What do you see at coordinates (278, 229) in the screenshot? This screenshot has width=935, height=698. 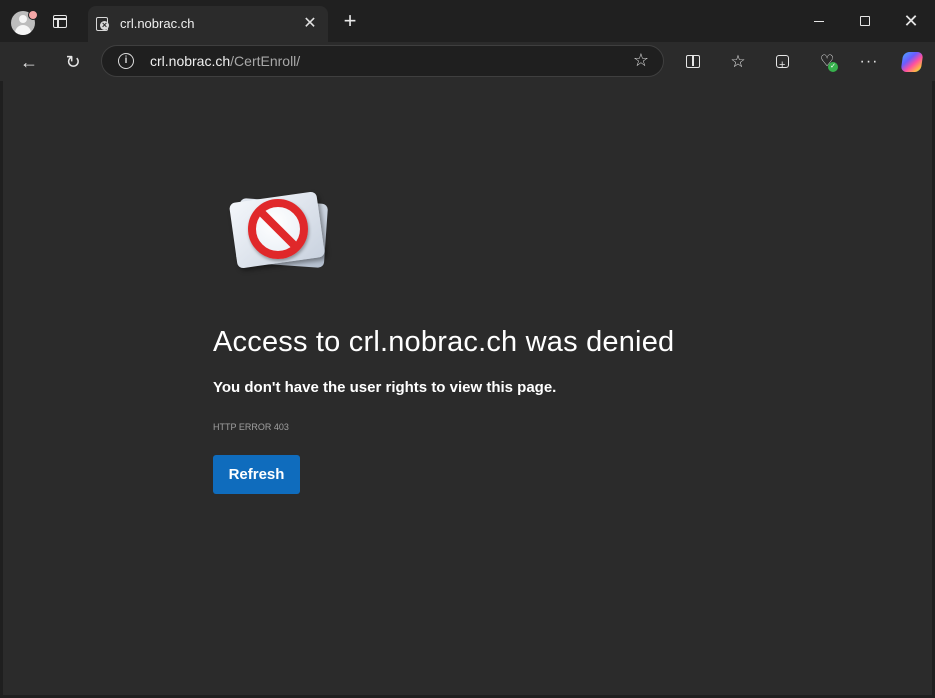 I see `prohibited-sign` at bounding box center [278, 229].